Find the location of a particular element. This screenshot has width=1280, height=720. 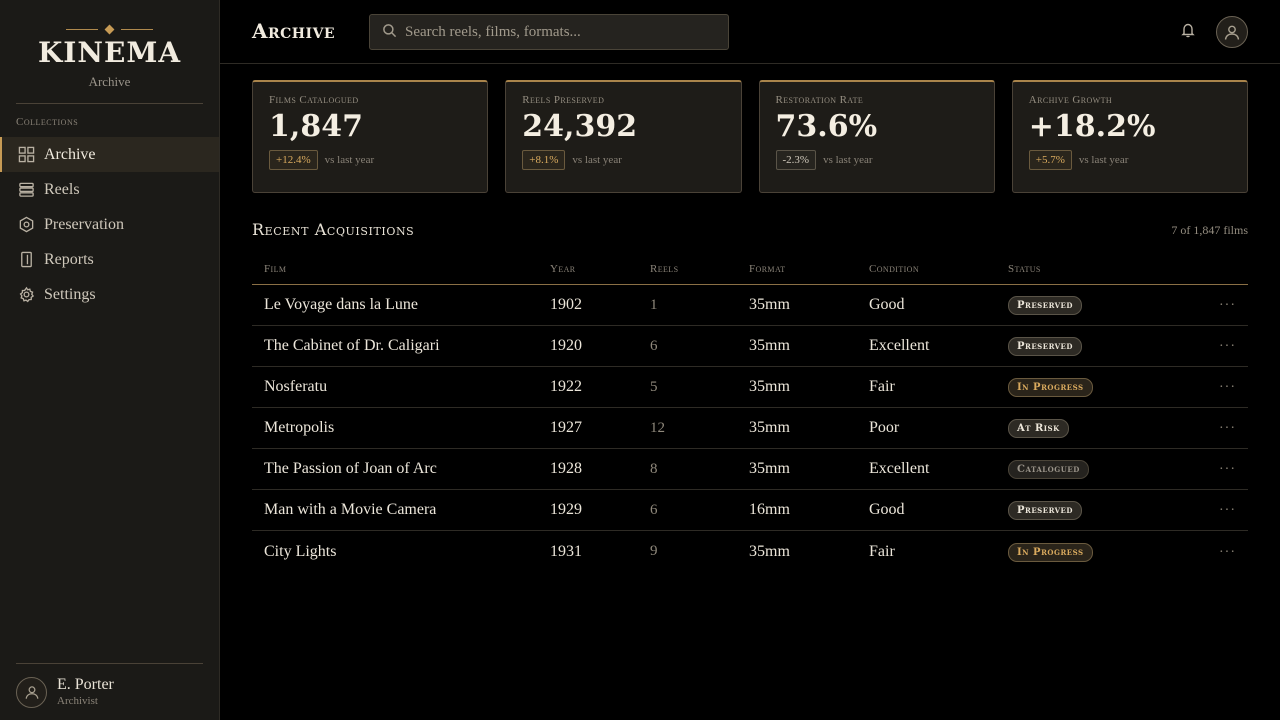

stat-value: 1,847 is located at coordinates (316, 126).